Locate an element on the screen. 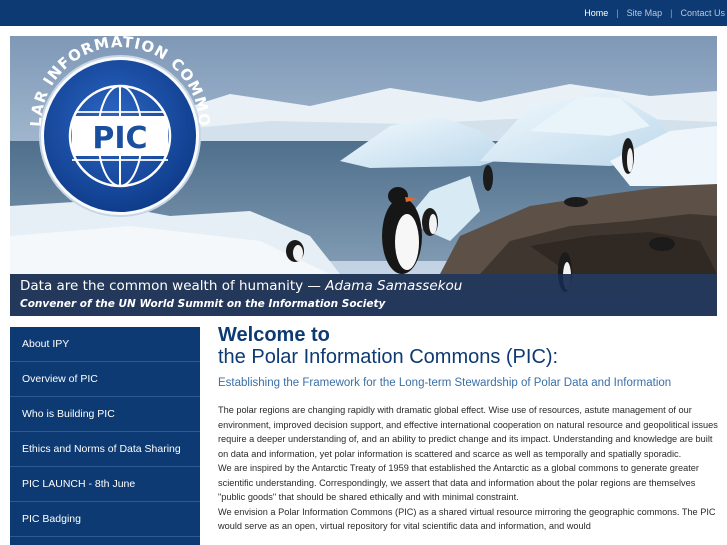  quote-text: Data are the common wealth of humanity — is located at coordinates (170, 286).